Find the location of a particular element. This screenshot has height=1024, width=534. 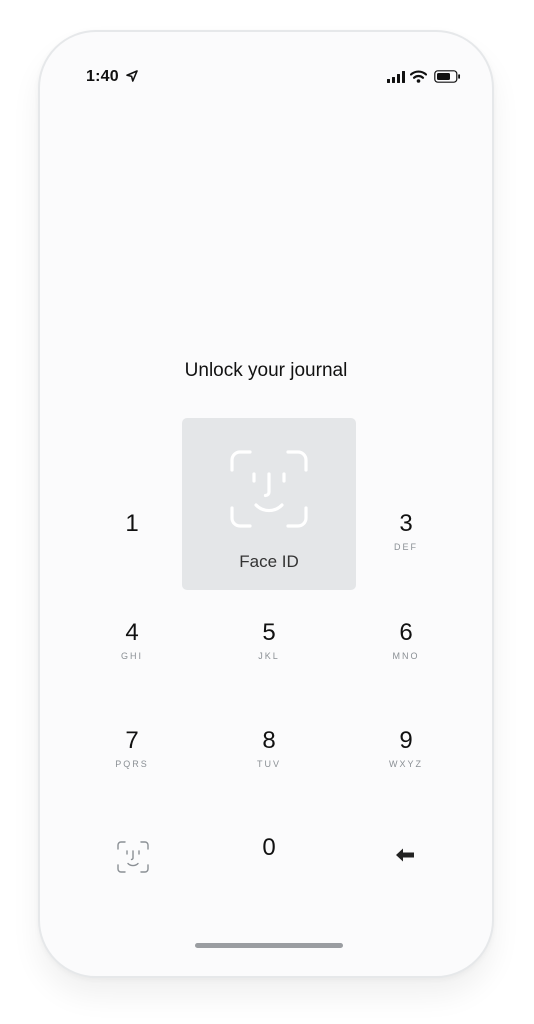

keypad-key-3: 3 DEF is located at coordinates (406, 540).